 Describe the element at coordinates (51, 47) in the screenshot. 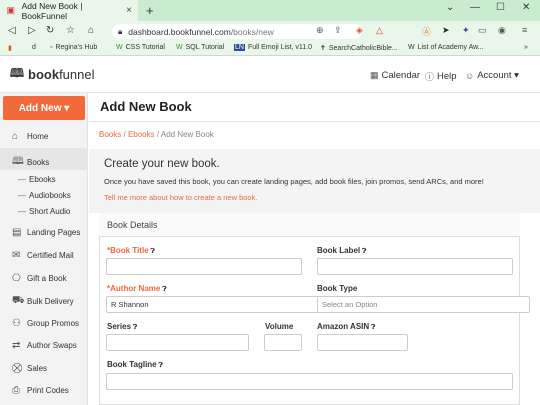

I see `bookmark-icon: ▫` at that location.